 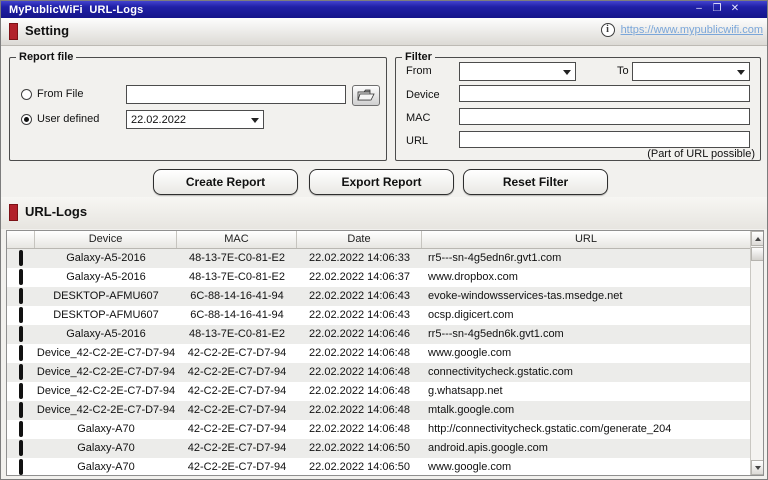 I want to click on title-bar: MyPublicWiFi URL-Logs – ❐ ✕, so click(x=384, y=9).